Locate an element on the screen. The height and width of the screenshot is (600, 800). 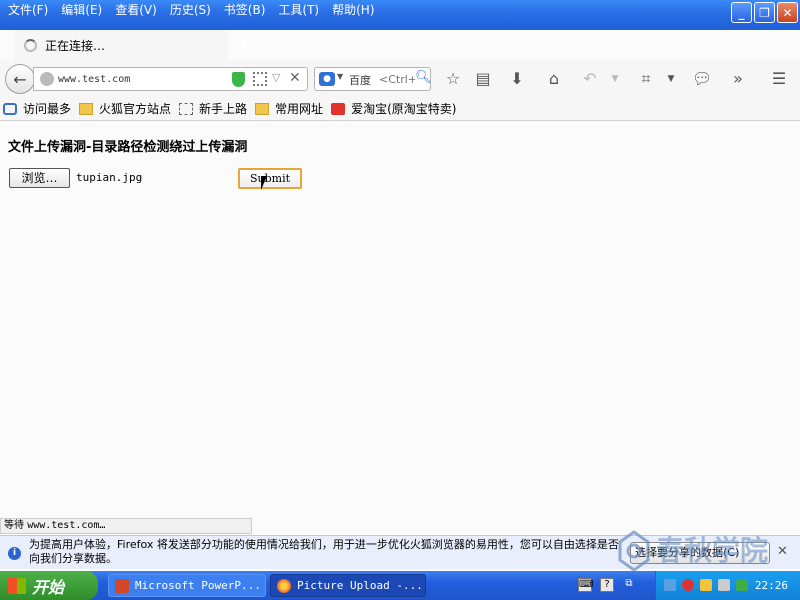
bookmark-label: 爱淘宝(原淘宝特卖) is located at coordinates (404, 109).